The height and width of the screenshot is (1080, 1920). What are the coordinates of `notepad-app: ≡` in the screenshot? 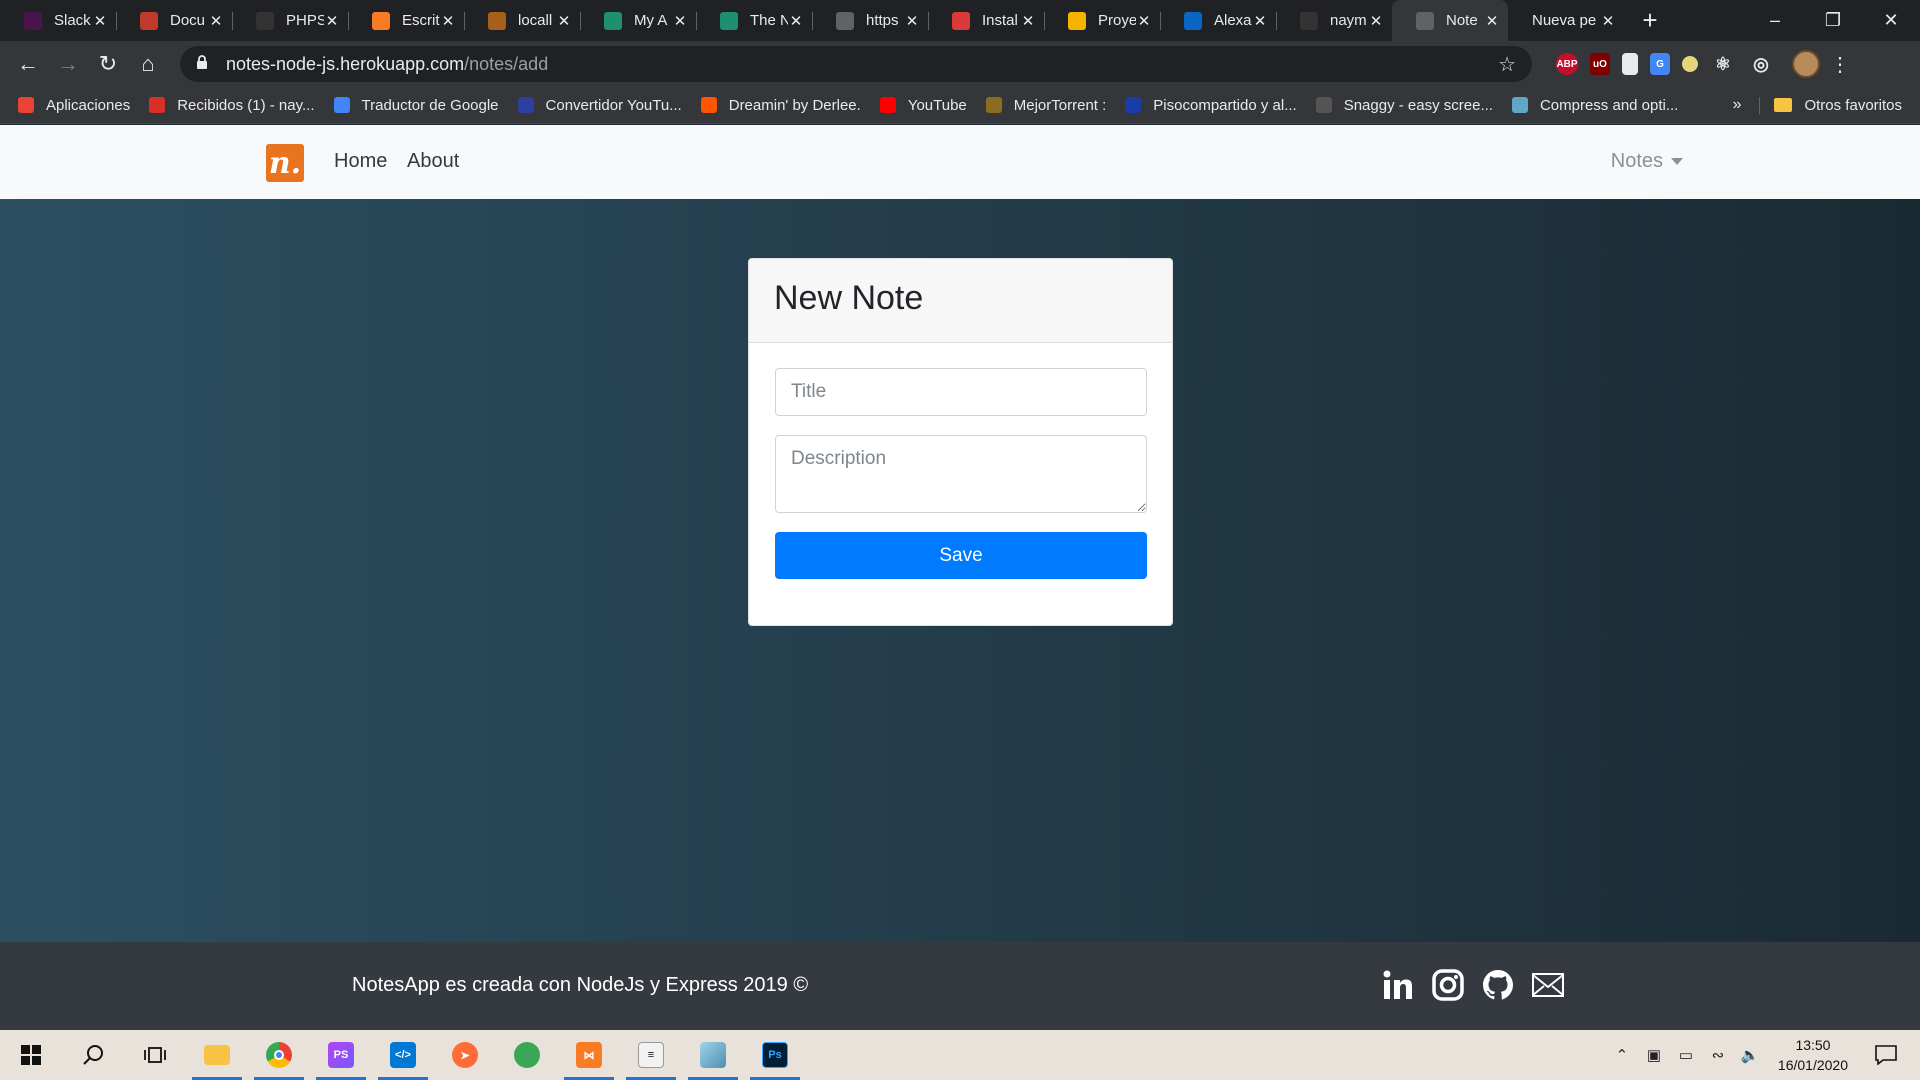 It's located at (651, 1055).